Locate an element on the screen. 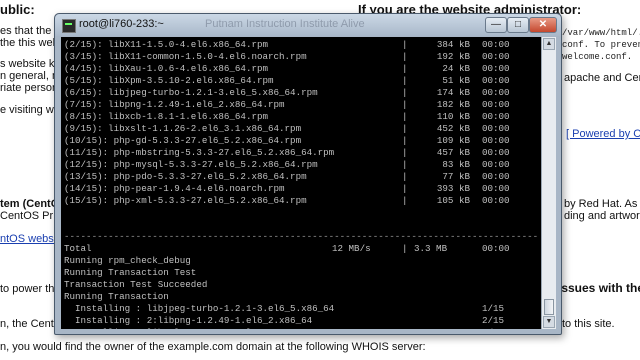 Image resolution: width=640 pixels, height=360 pixels. download-size: 105 kB is located at coordinates (453, 200).